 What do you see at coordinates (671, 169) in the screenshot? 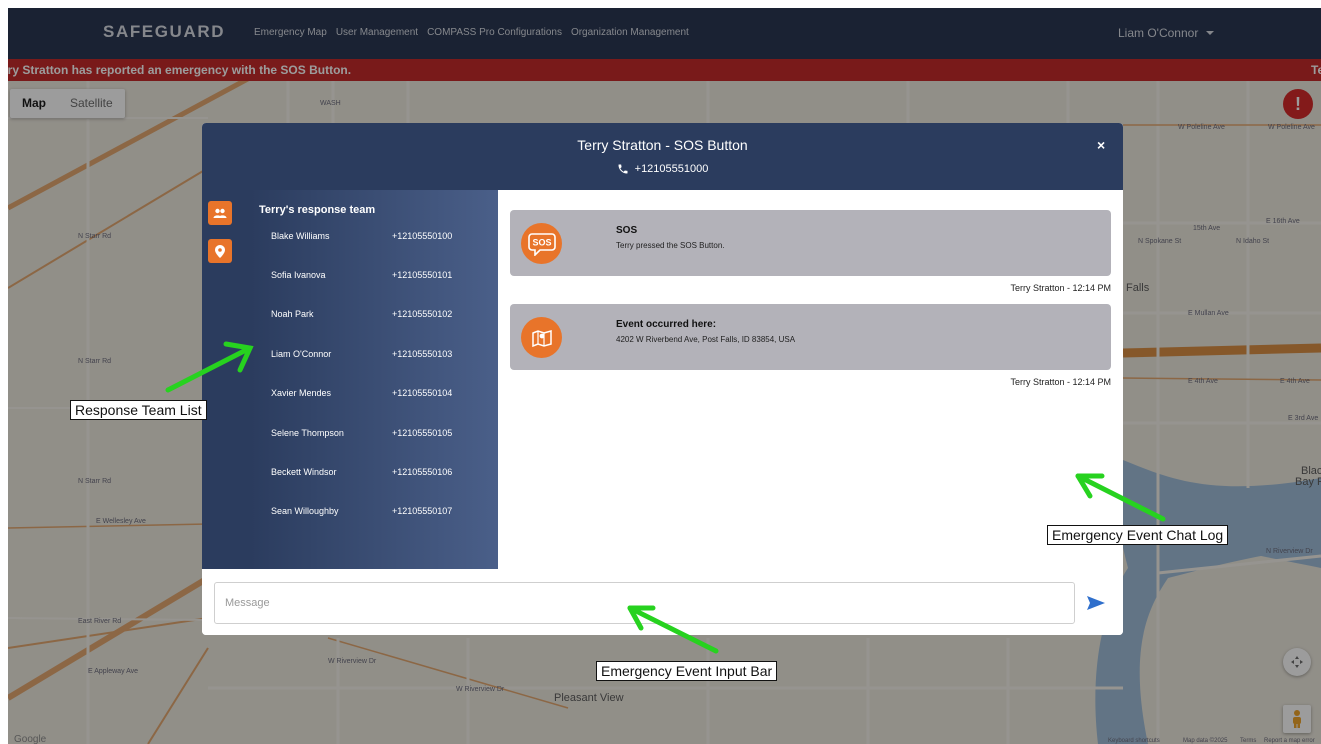
I see `modal-phone-number: +12105551000` at bounding box center [671, 169].